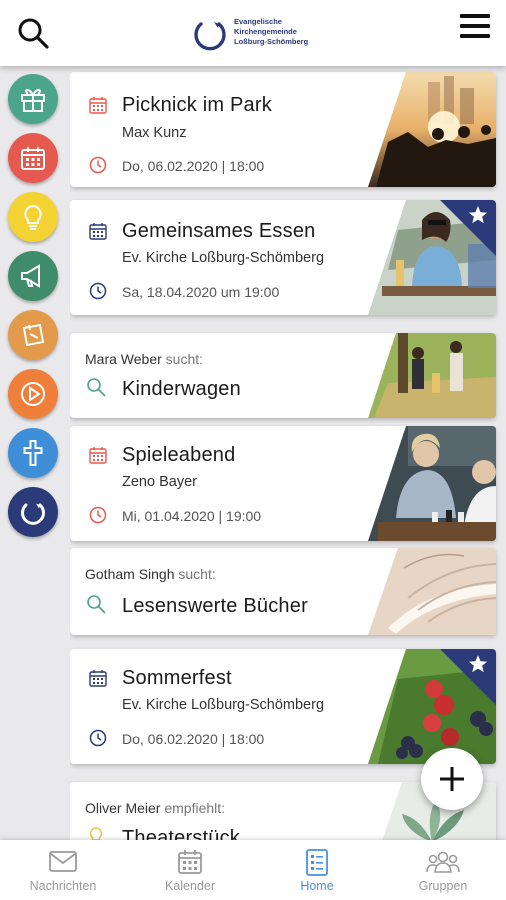 Image resolution: width=506 pixels, height=900 pixels. Describe the element at coordinates (443, 886) in the screenshot. I see `nav-label: Gruppen` at that location.